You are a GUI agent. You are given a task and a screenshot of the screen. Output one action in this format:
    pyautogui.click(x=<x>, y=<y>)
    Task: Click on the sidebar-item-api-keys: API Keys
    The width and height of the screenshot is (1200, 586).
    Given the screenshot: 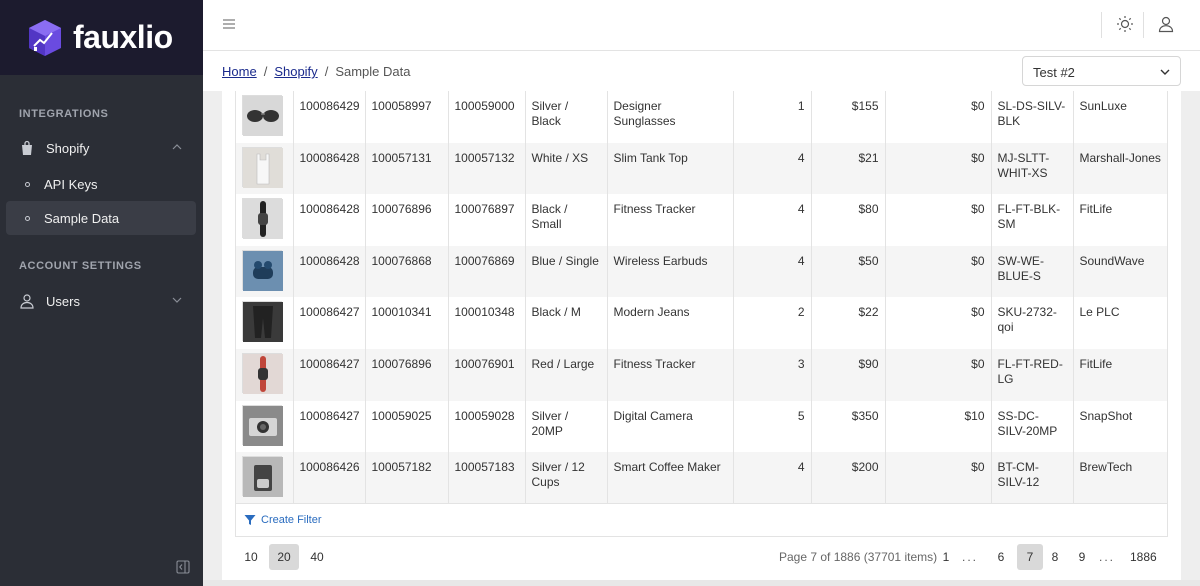 What is the action you would take?
    pyautogui.click(x=101, y=184)
    